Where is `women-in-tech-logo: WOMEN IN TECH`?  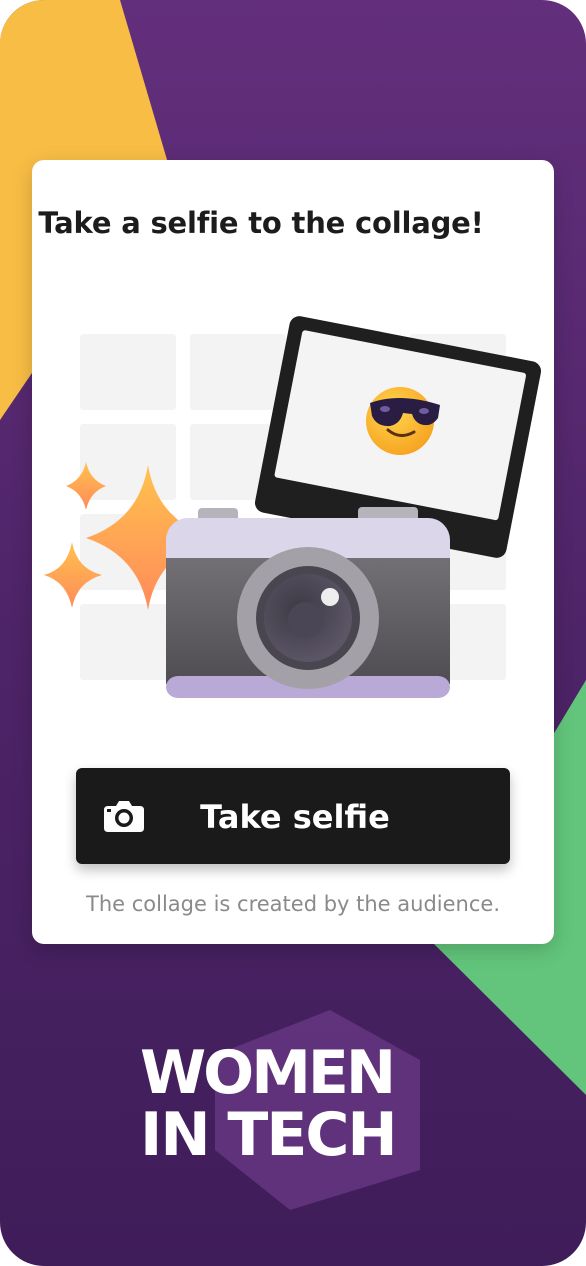 women-in-tech-logo: WOMEN IN TECH is located at coordinates (295, 1104).